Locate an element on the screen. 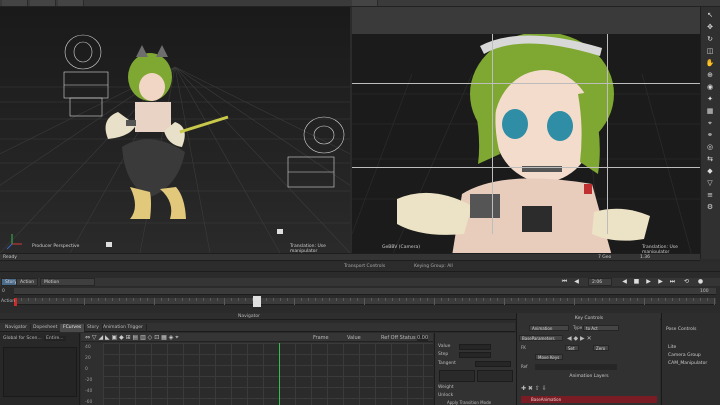  move-keys-button: Move Keys is located at coordinates (549, 357).